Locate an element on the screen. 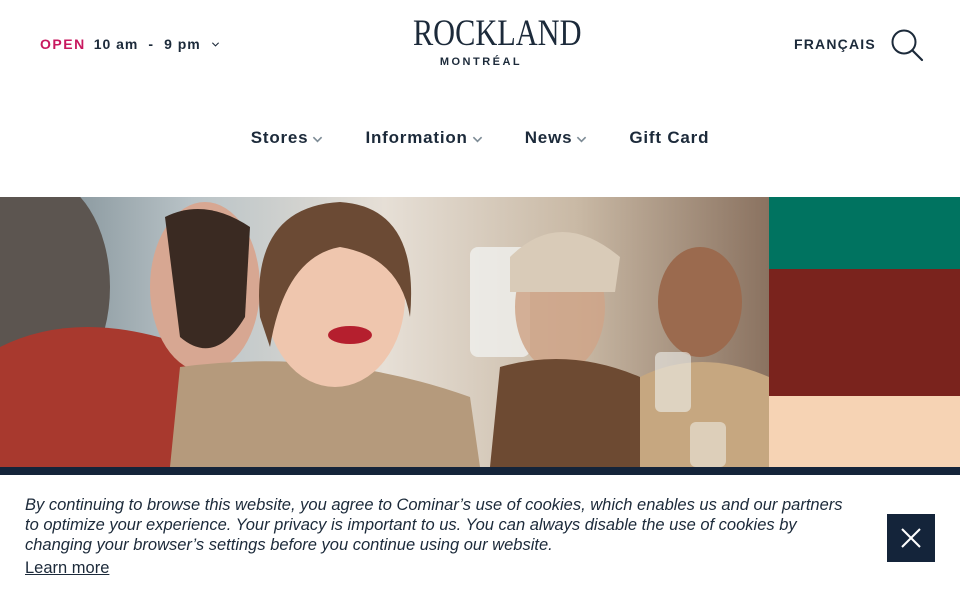  nav-item-label: Gift Card is located at coordinates (669, 137).